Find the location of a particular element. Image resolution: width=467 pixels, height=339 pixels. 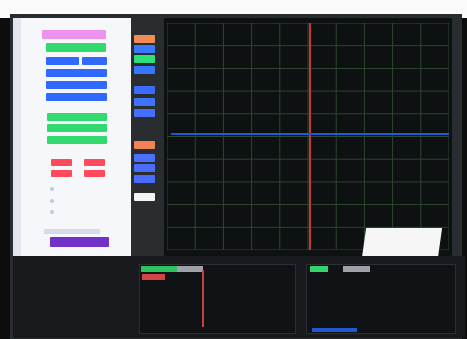

run-button is located at coordinates (76, 47).